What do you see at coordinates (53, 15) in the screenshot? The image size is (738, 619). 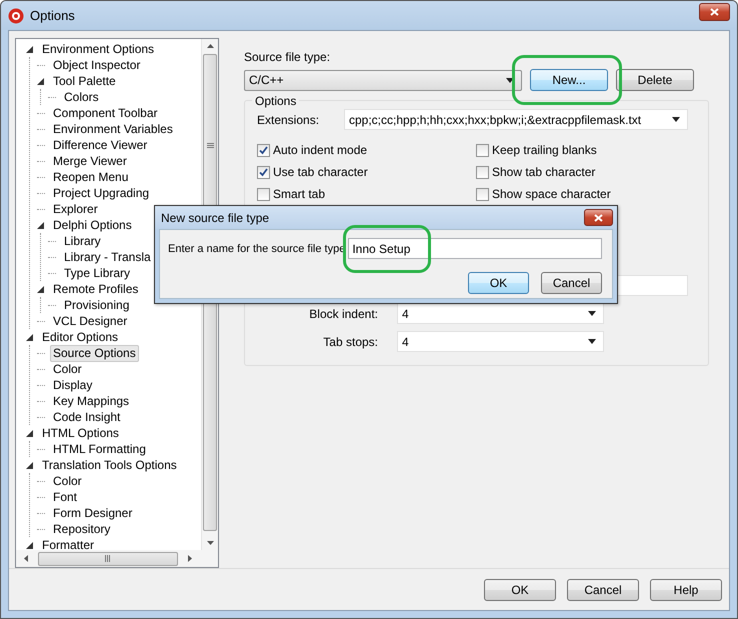 I see `window-title: Options` at bounding box center [53, 15].